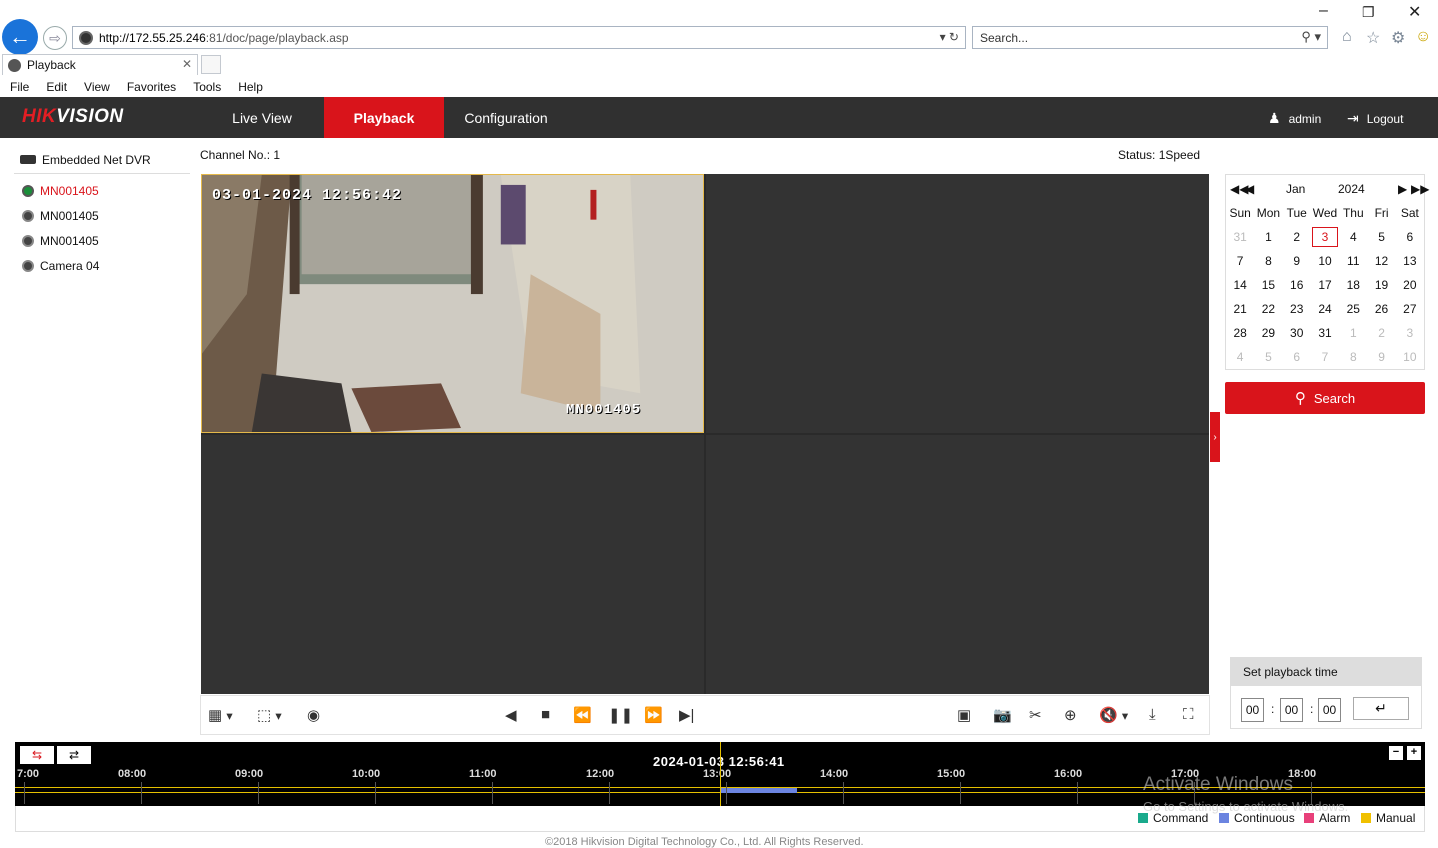 The image size is (1438, 848). What do you see at coordinates (653, 715) in the screenshot?
I see `speed-up-icon: ⏩` at bounding box center [653, 715].